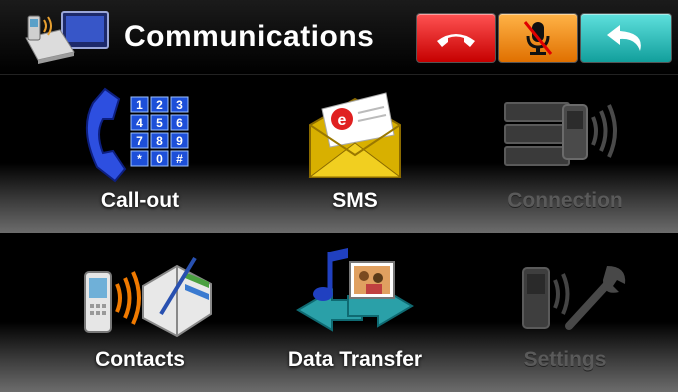 The image size is (678, 392). I want to click on svg-text: 6, so click(179, 123).